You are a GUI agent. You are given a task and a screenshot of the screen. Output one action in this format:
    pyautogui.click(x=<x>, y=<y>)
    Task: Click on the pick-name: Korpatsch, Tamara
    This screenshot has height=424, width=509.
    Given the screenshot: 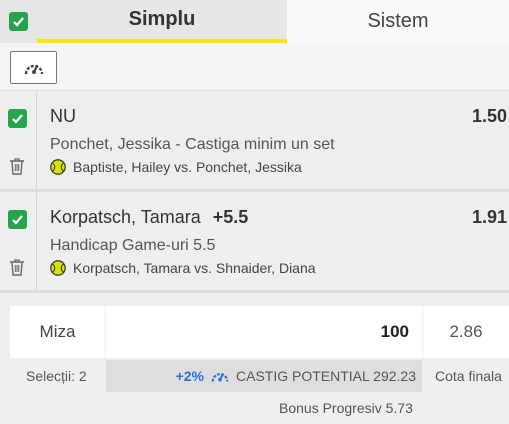 What is the action you would take?
    pyautogui.click(x=125, y=217)
    